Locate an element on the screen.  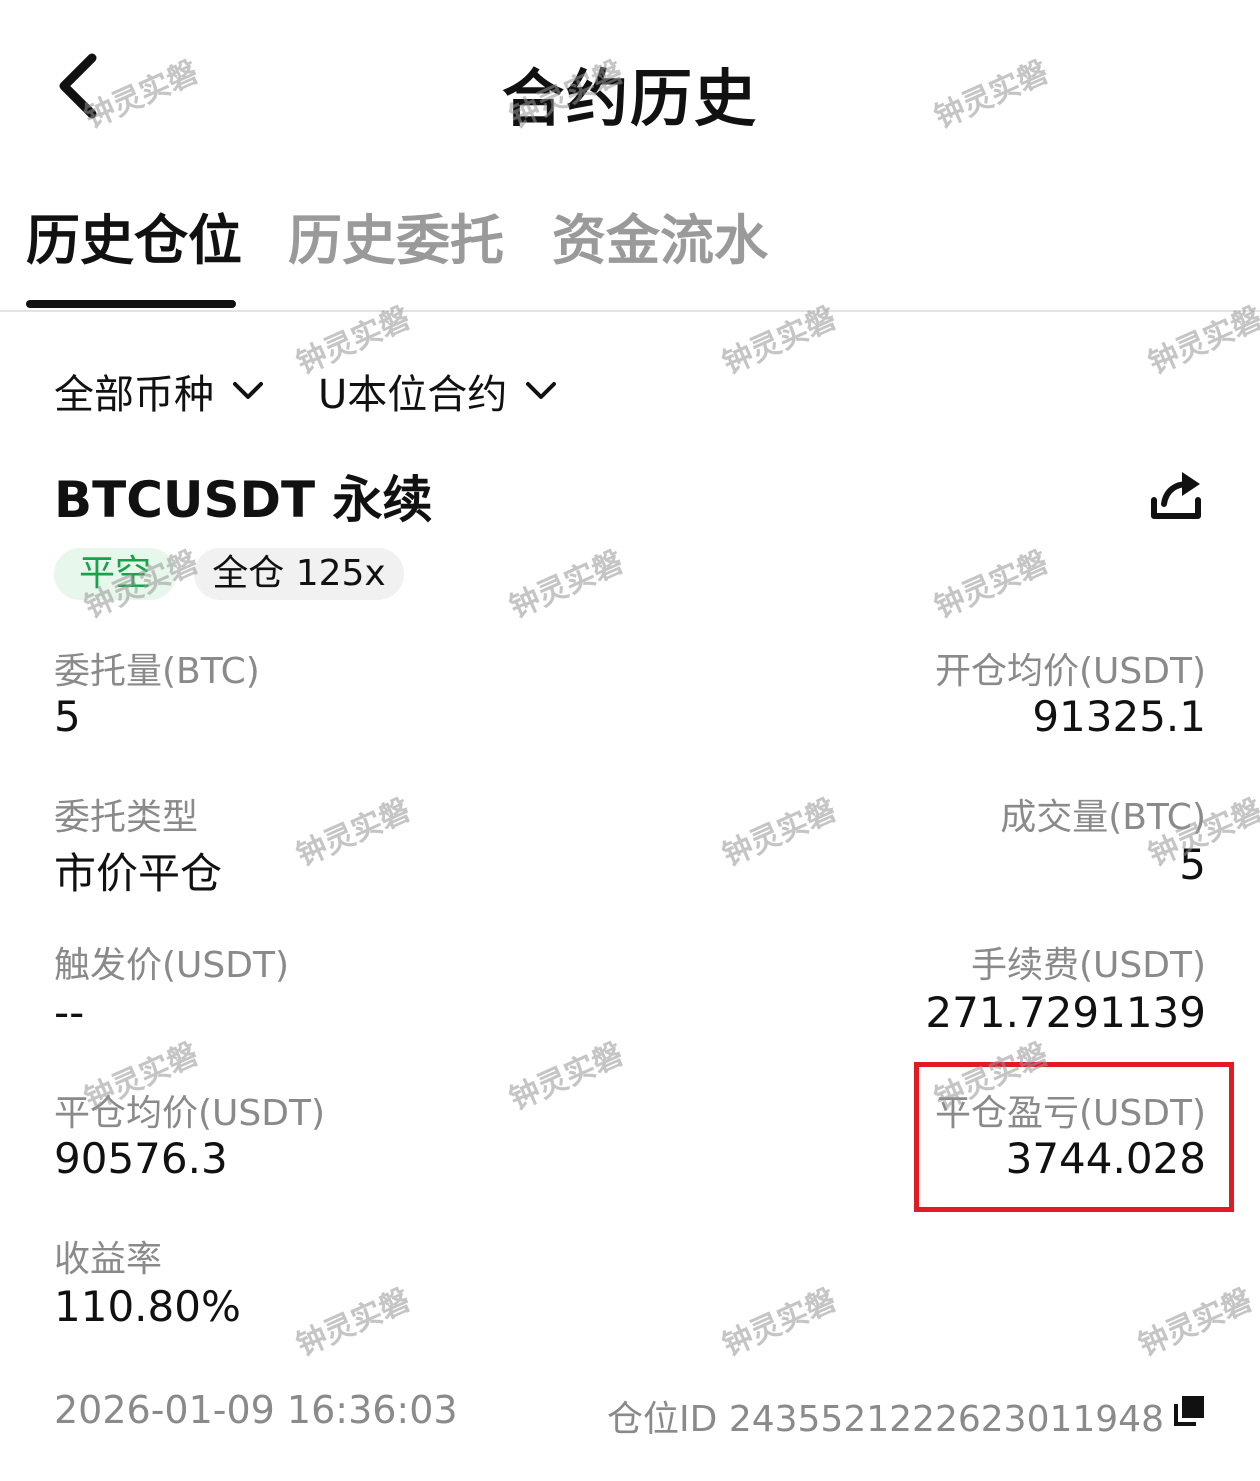
open-avg-price-value: 91325.1 is located at coordinates (1119, 716).